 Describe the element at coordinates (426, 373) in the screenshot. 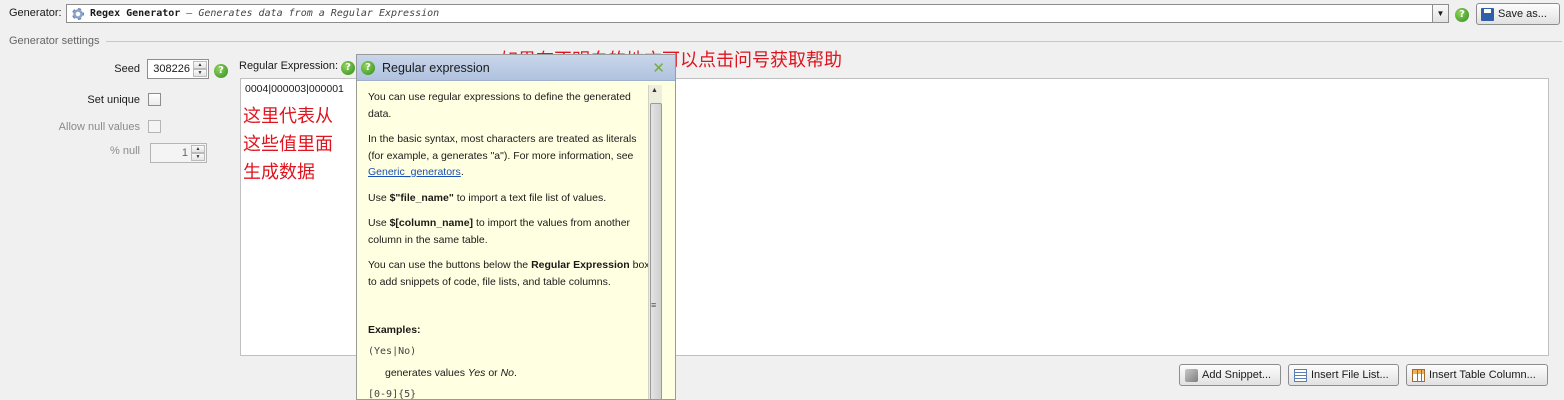

I see `popup-text: generates values` at that location.